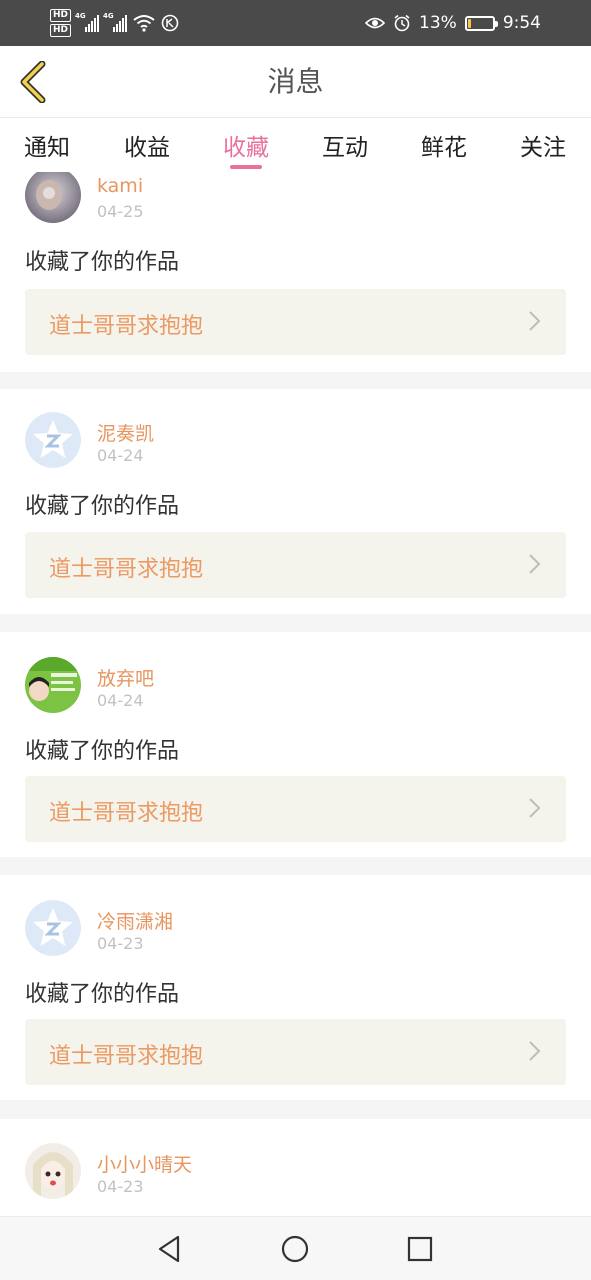 The height and width of the screenshot is (1280, 591). Describe the element at coordinates (125, 432) in the screenshot. I see `user-name: 泥奏凯` at that location.